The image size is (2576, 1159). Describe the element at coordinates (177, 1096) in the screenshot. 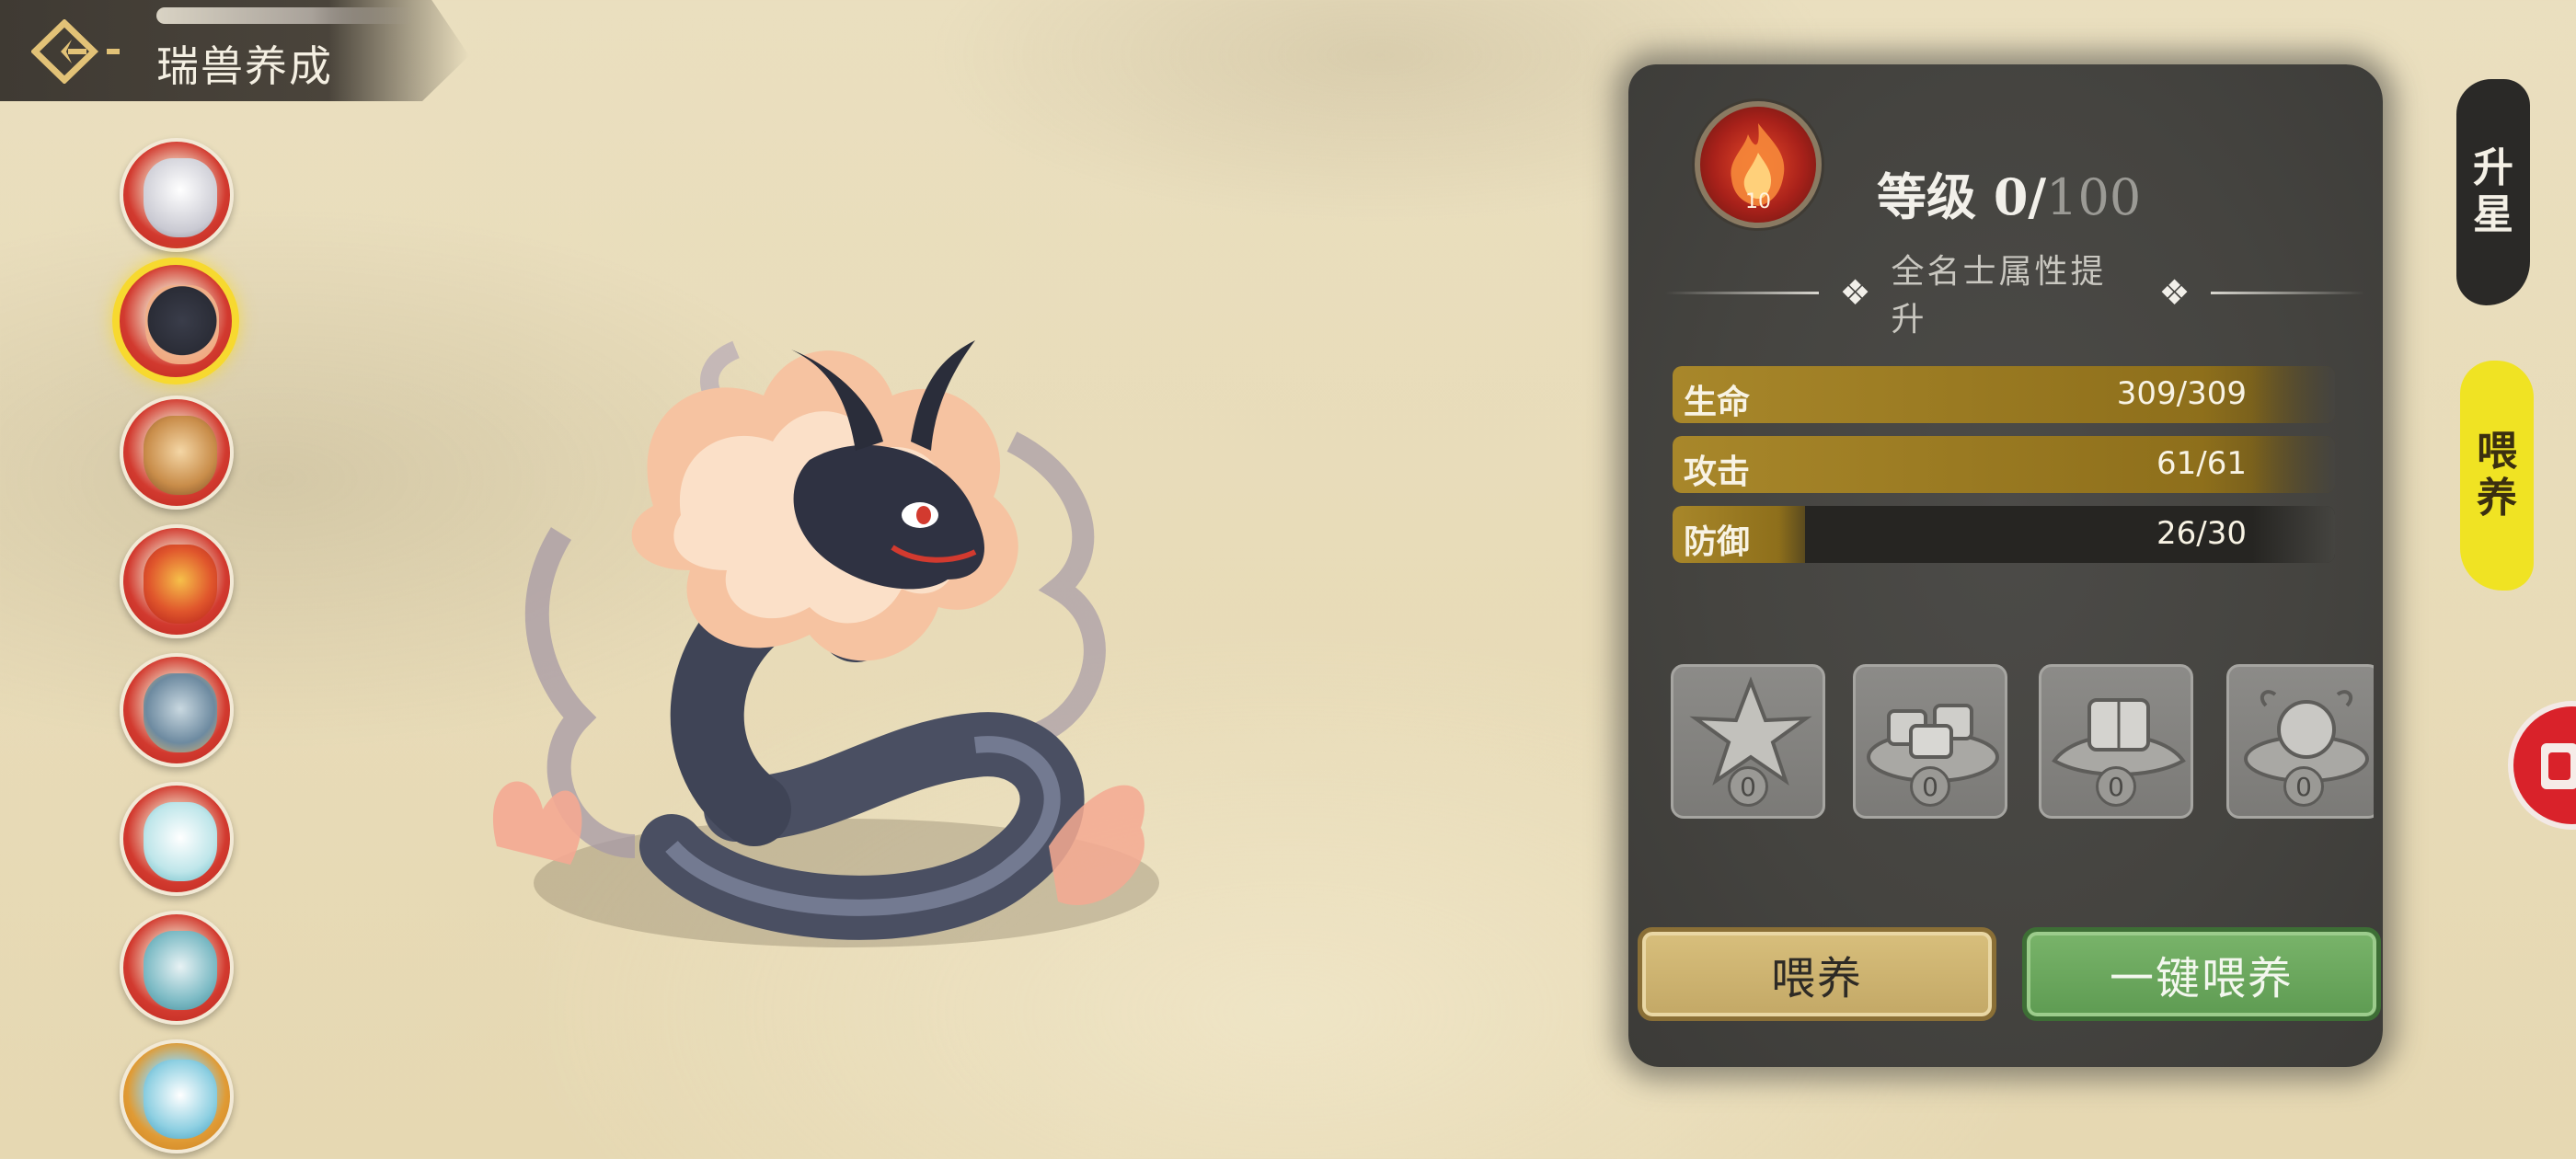

I see `beast-golden-qilin-icon` at that location.